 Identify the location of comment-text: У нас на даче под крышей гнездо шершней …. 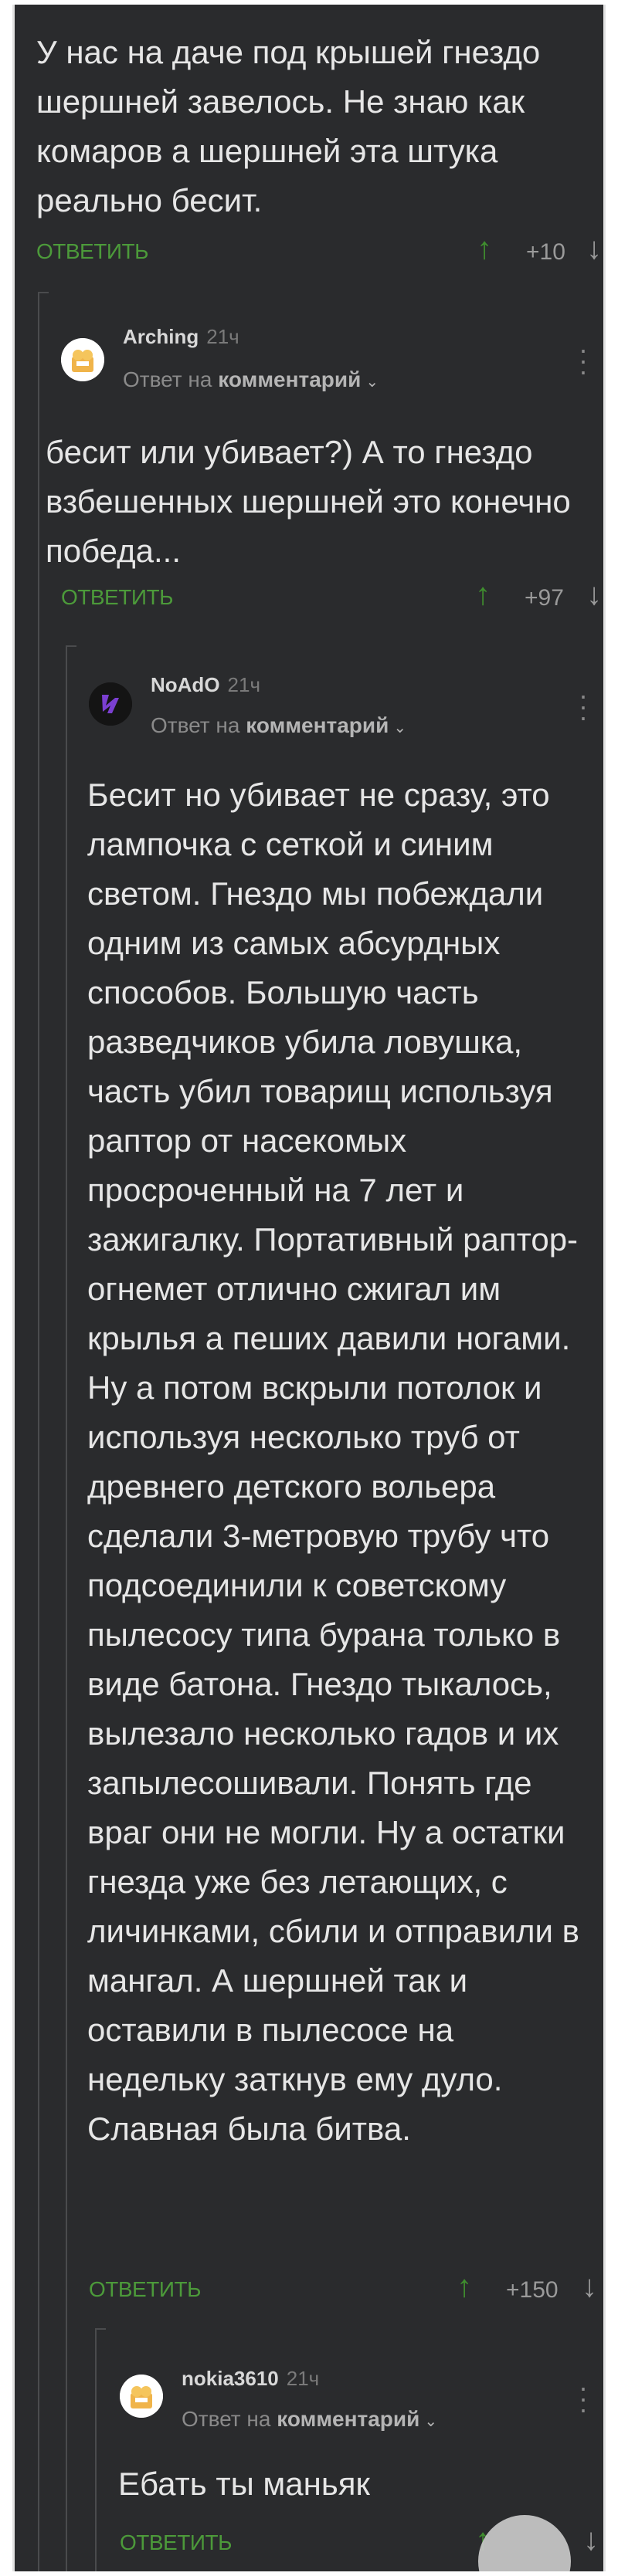
(288, 126).